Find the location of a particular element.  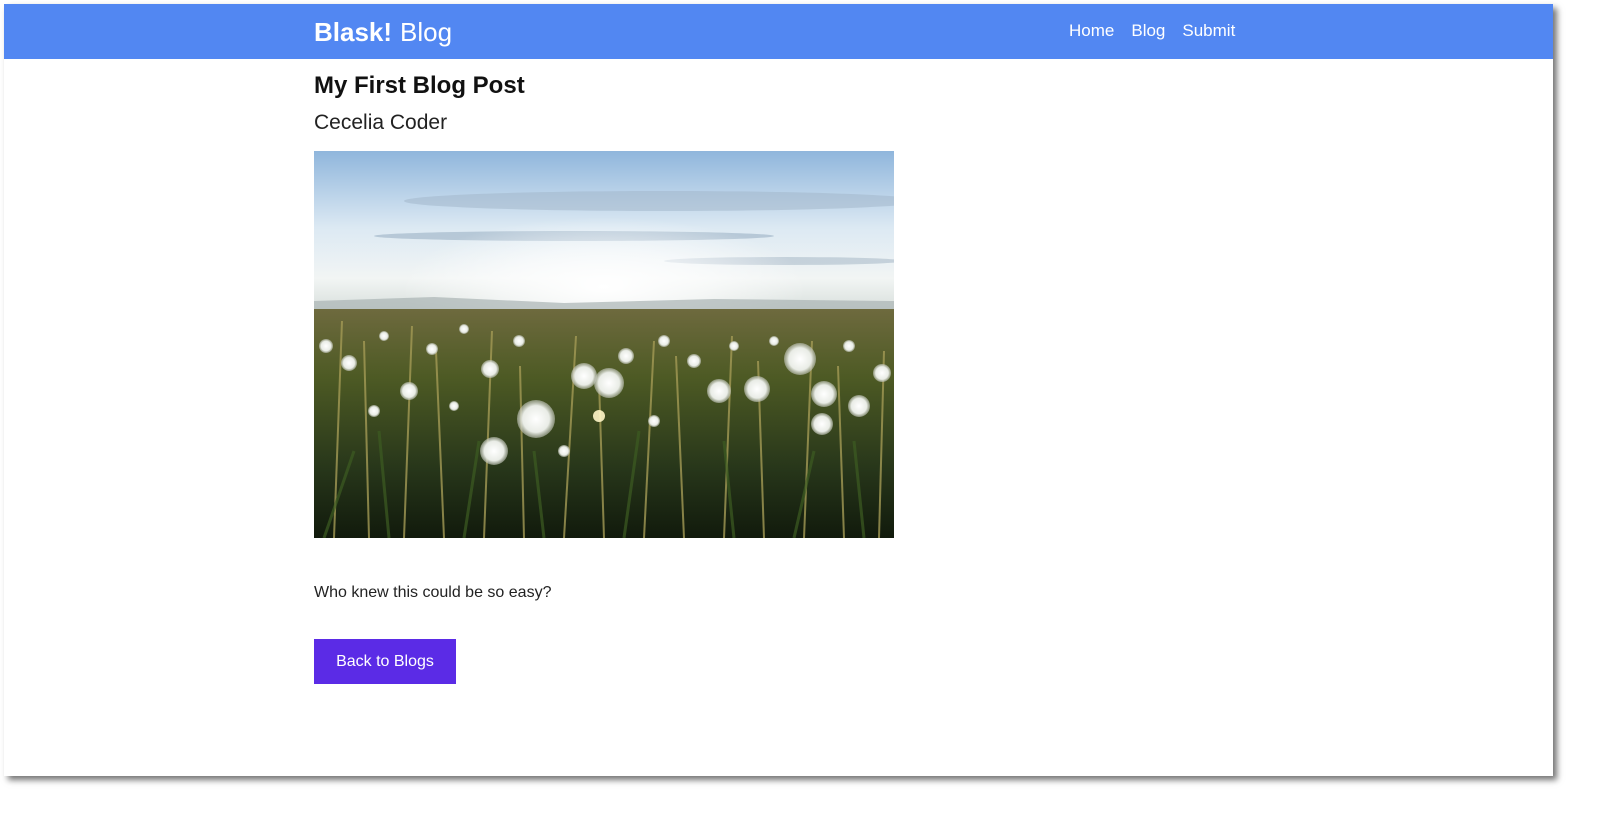

nav-link-home: Home is located at coordinates (1091, 31).